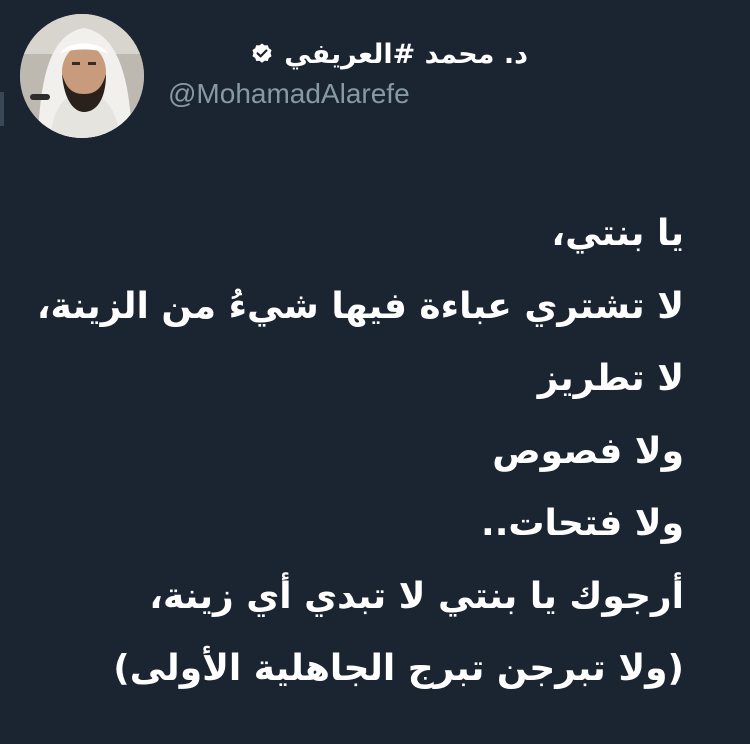  Describe the element at coordinates (360, 306) in the screenshot. I see `tweet-line: لا تشتري عباءة فيها شيءُ من الزينة،` at that location.